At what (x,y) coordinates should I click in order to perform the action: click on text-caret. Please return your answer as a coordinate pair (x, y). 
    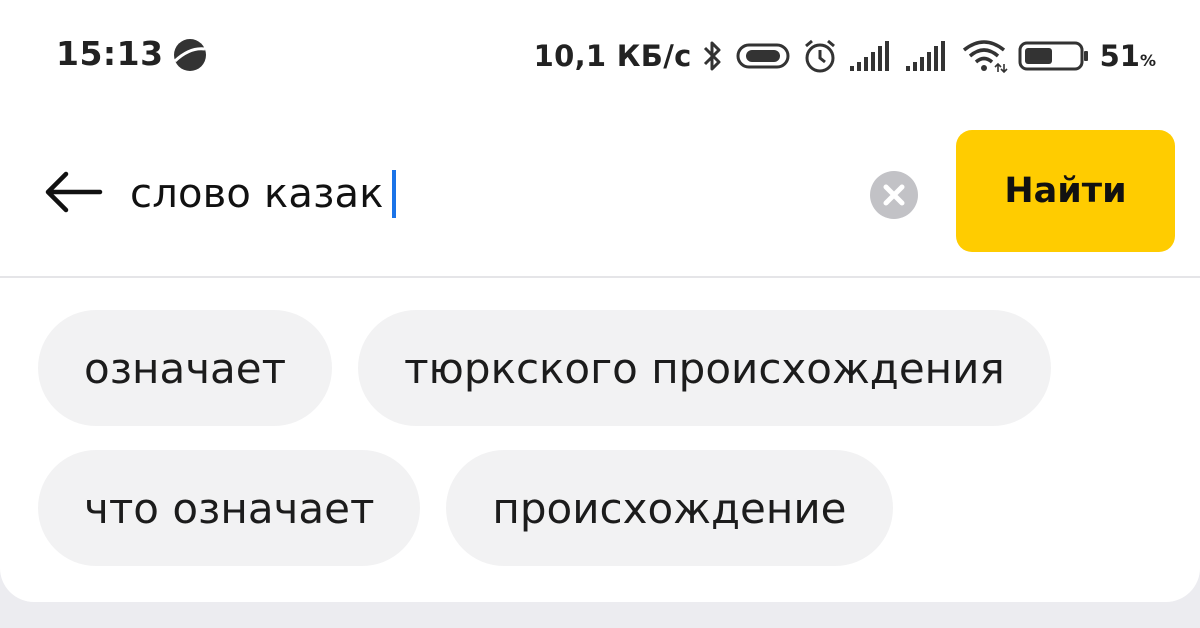
    Looking at the image, I should click on (393, 194).